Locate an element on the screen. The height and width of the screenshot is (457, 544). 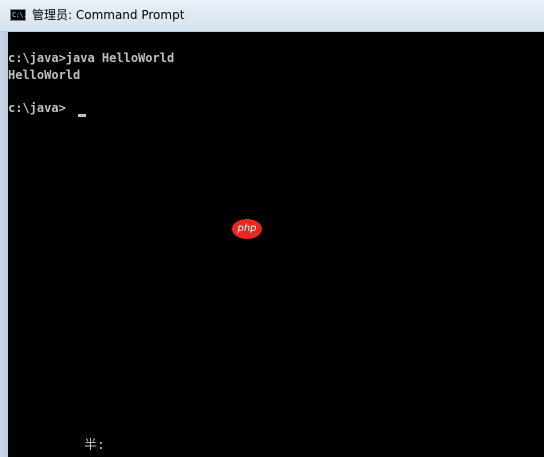
console-app-icon: C:\. is located at coordinates (18, 15).